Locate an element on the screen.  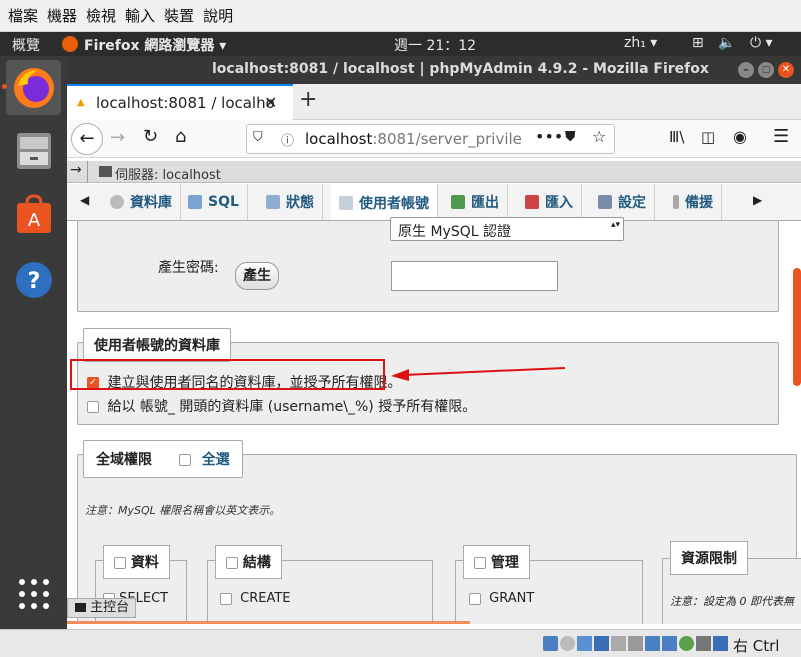
guest-additions-icon is located at coordinates (686, 643).